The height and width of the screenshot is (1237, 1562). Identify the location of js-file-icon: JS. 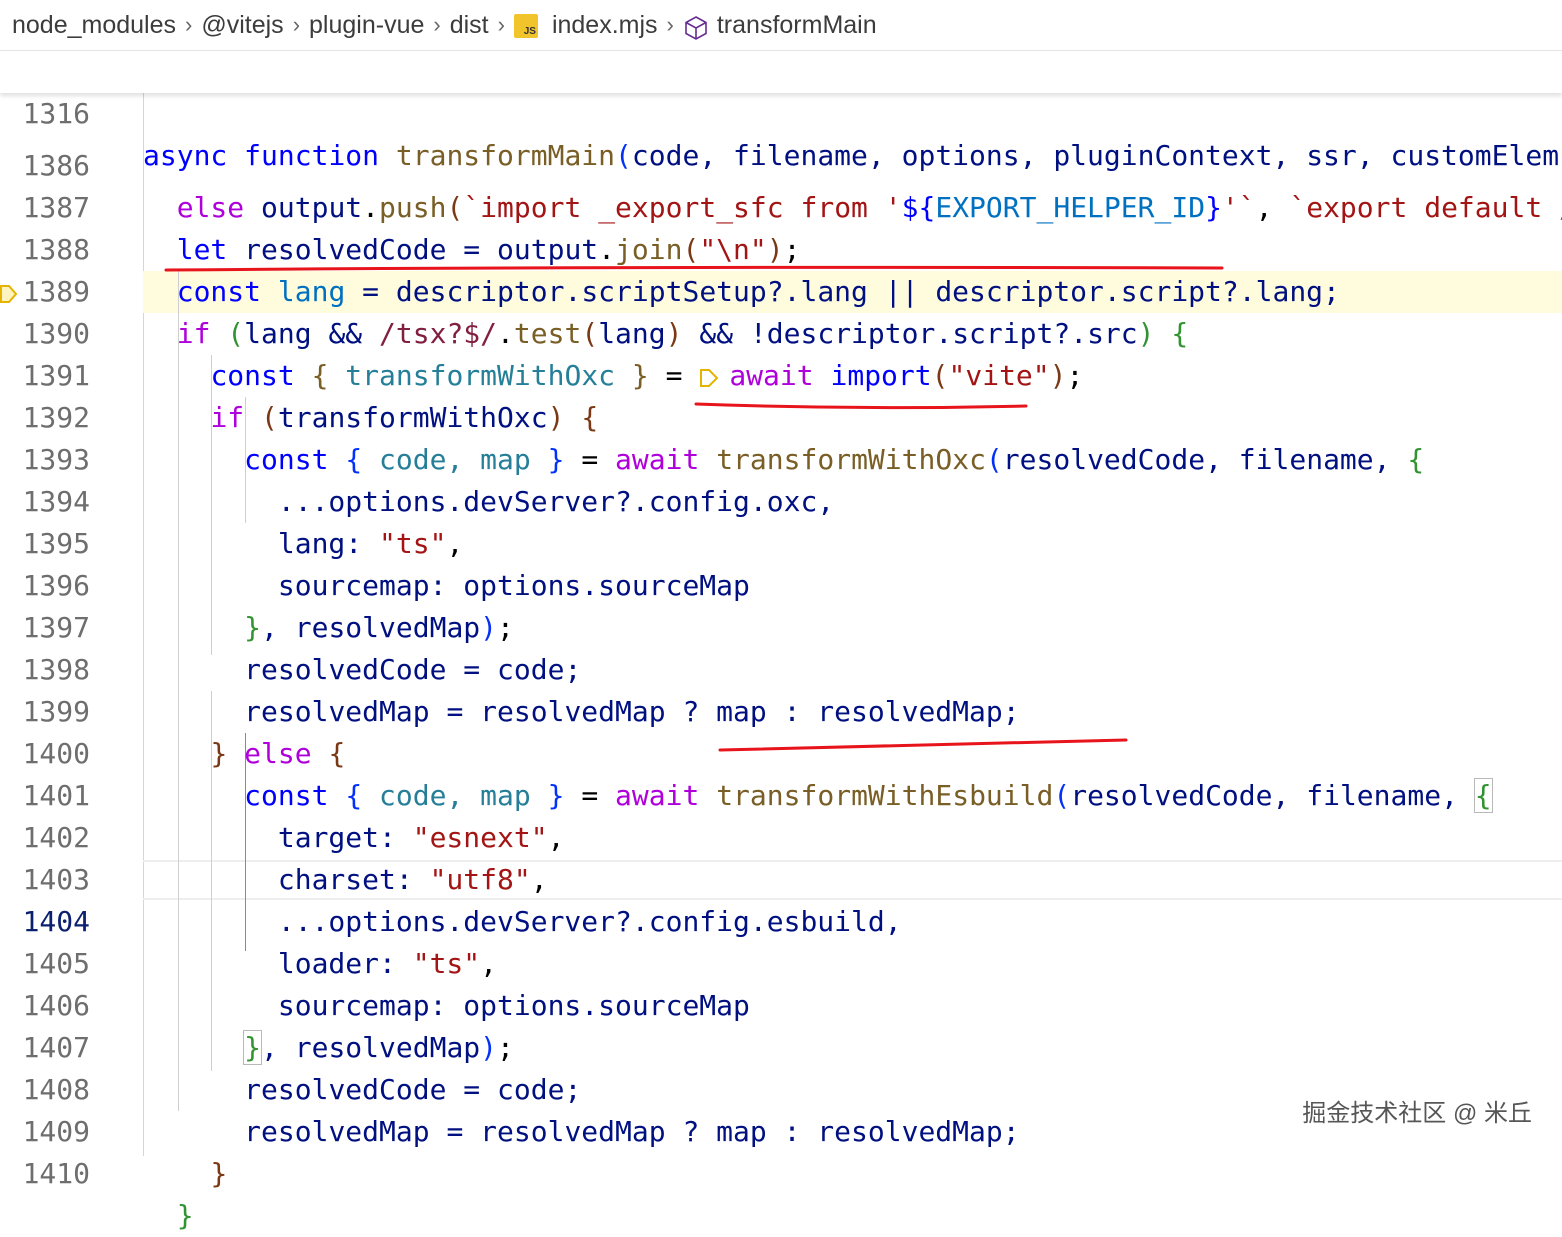
(525, 26).